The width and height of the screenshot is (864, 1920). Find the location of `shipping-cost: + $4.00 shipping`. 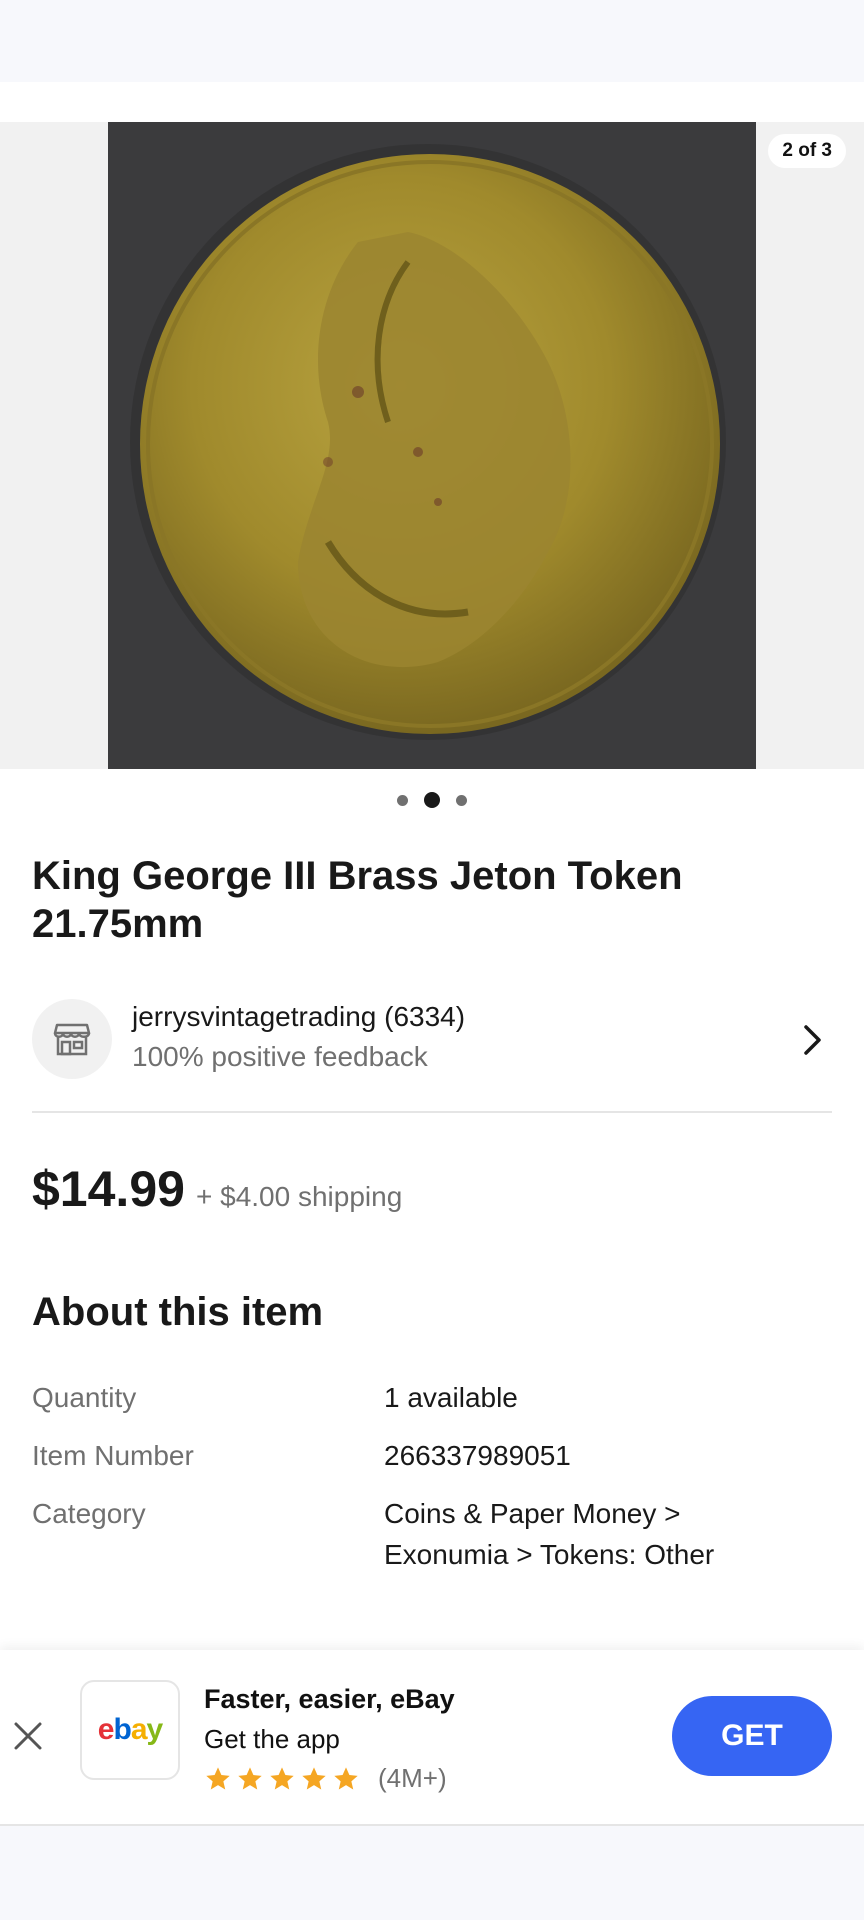

shipping-cost: + $4.00 shipping is located at coordinates (299, 1196).